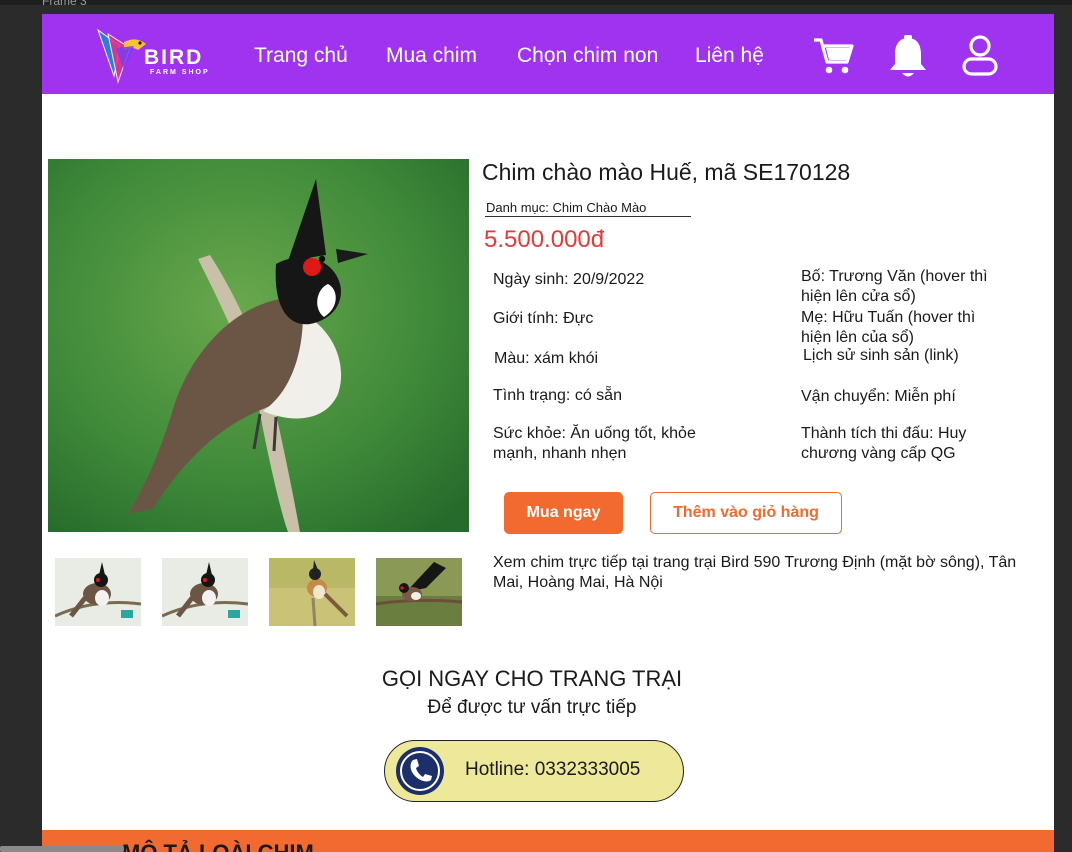 The image size is (1072, 852). What do you see at coordinates (431, 56) in the screenshot?
I see `nav-item-buy-birds: Mua chim` at bounding box center [431, 56].